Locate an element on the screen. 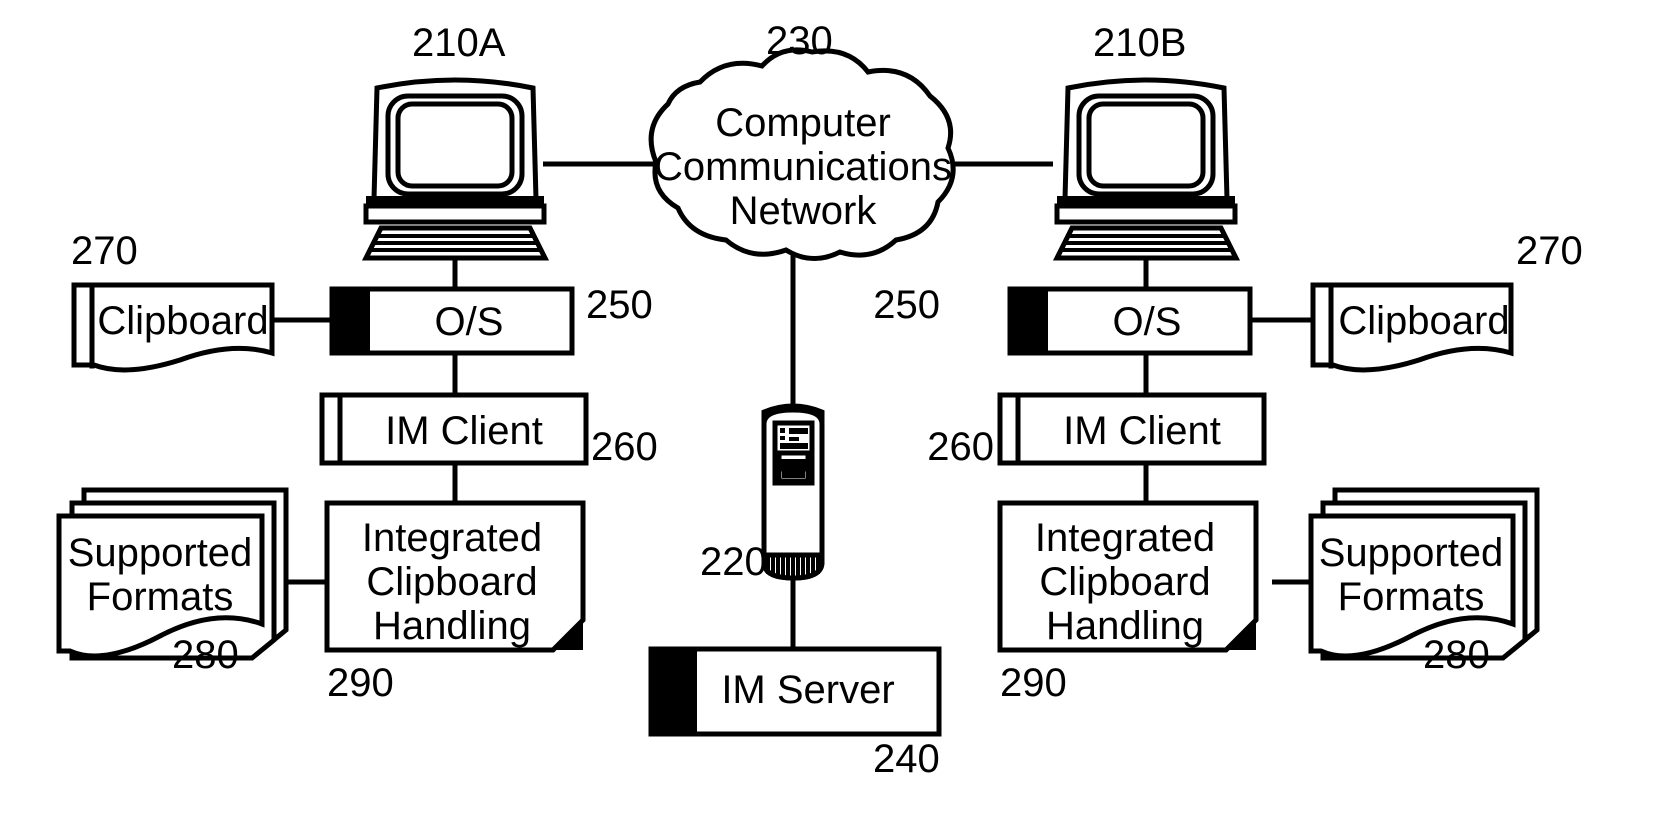  ref-260-right: 260 is located at coordinates (960, 447).